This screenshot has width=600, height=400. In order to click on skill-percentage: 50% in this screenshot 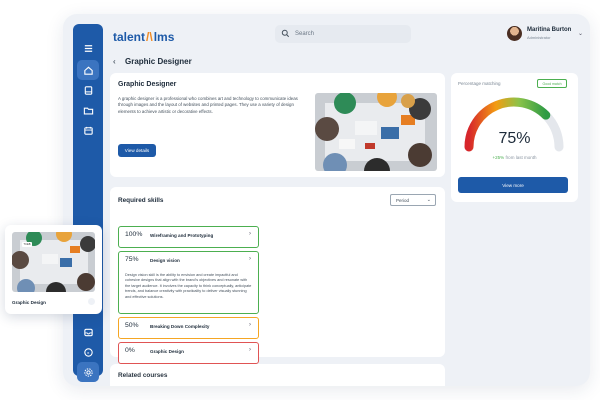, I will do `click(132, 325)`.